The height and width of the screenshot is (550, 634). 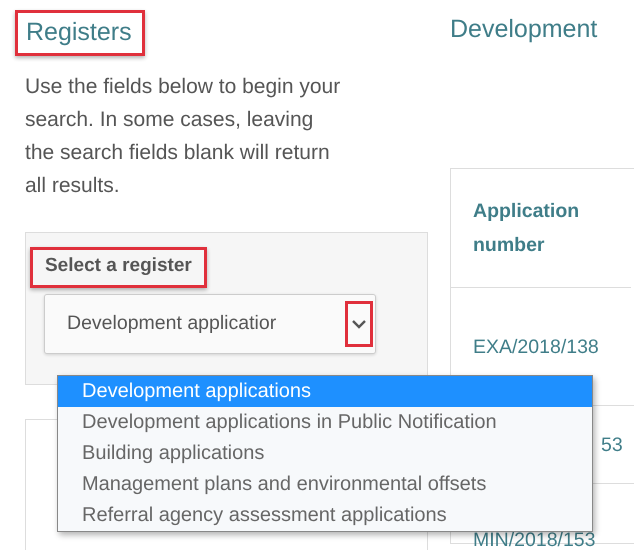 I want to click on registers-heading: Registers, so click(x=80, y=33).